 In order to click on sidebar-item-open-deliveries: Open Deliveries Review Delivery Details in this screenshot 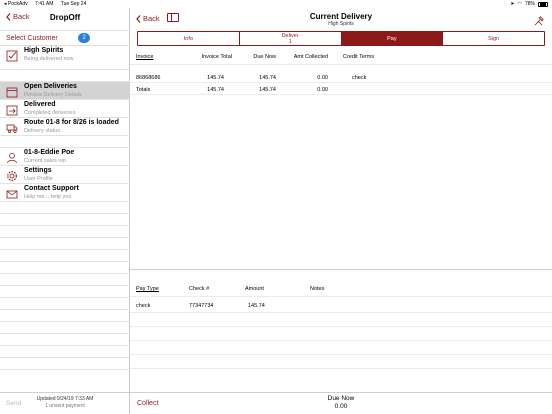, I will do `click(65, 91)`.